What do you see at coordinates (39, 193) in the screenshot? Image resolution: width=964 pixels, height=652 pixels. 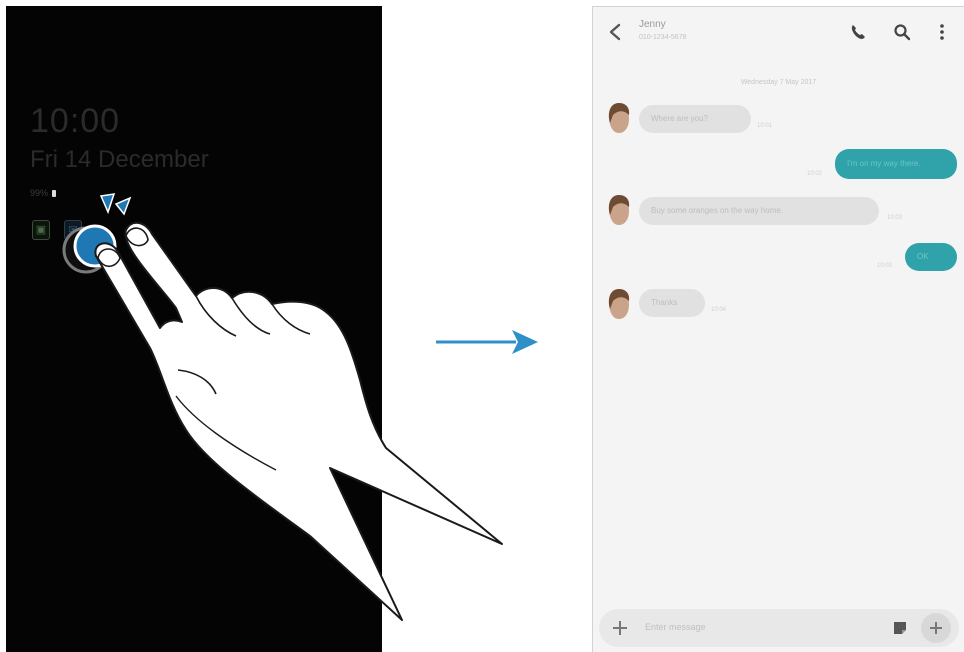 I see `battery-percent: 99%` at bounding box center [39, 193].